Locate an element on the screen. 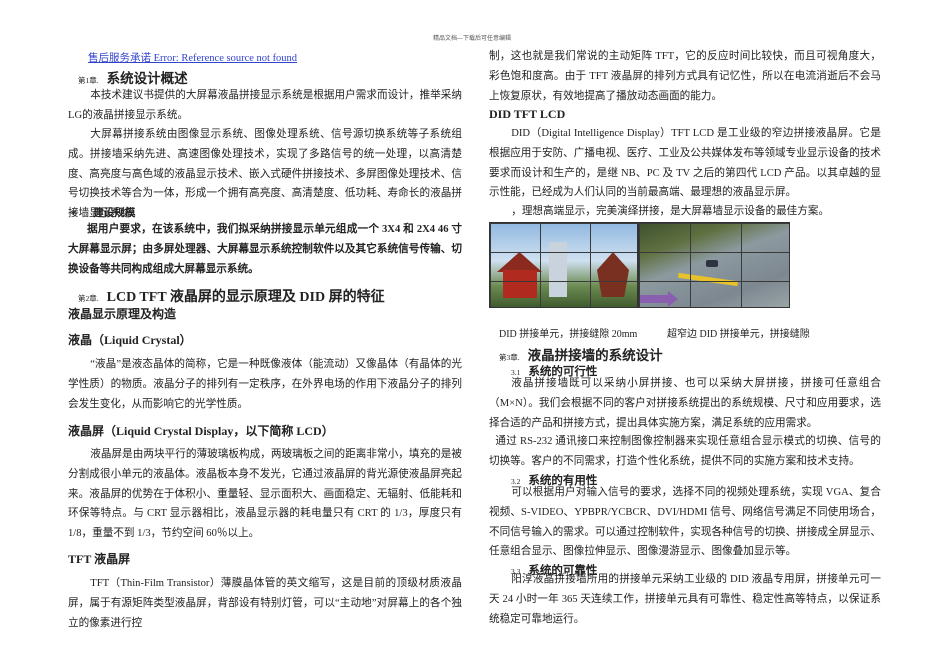 This screenshot has width=950, height=672. chapter-2-heading: 第2章. LCD TFT 液晶屏的显示原理及 DID 屏的特征 is located at coordinates (231, 296).